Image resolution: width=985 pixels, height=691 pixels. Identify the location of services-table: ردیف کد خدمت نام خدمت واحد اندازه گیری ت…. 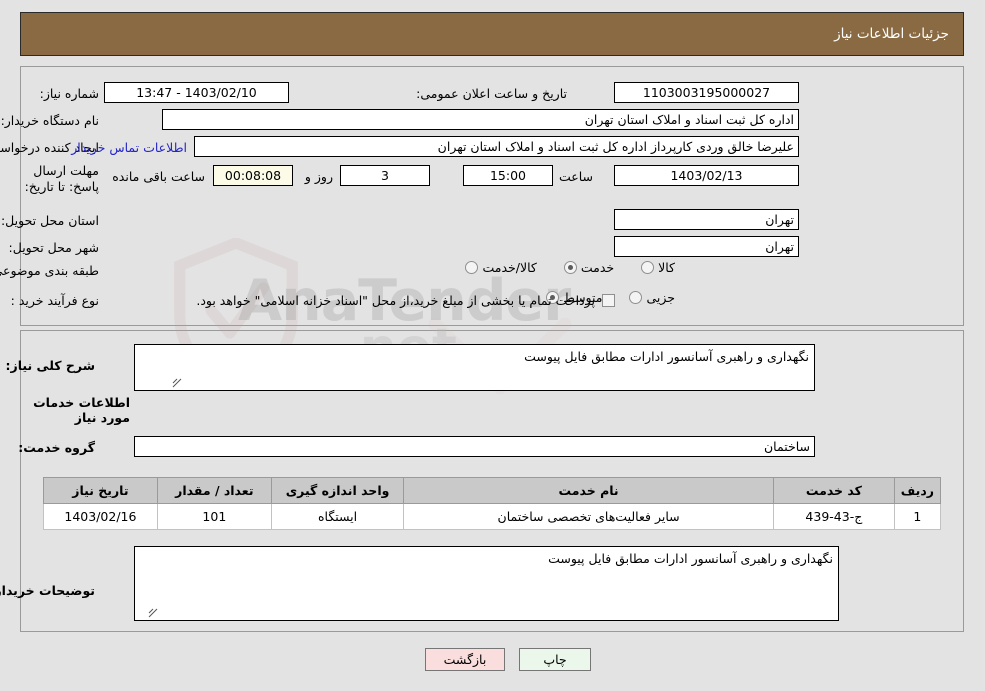
(492, 503).